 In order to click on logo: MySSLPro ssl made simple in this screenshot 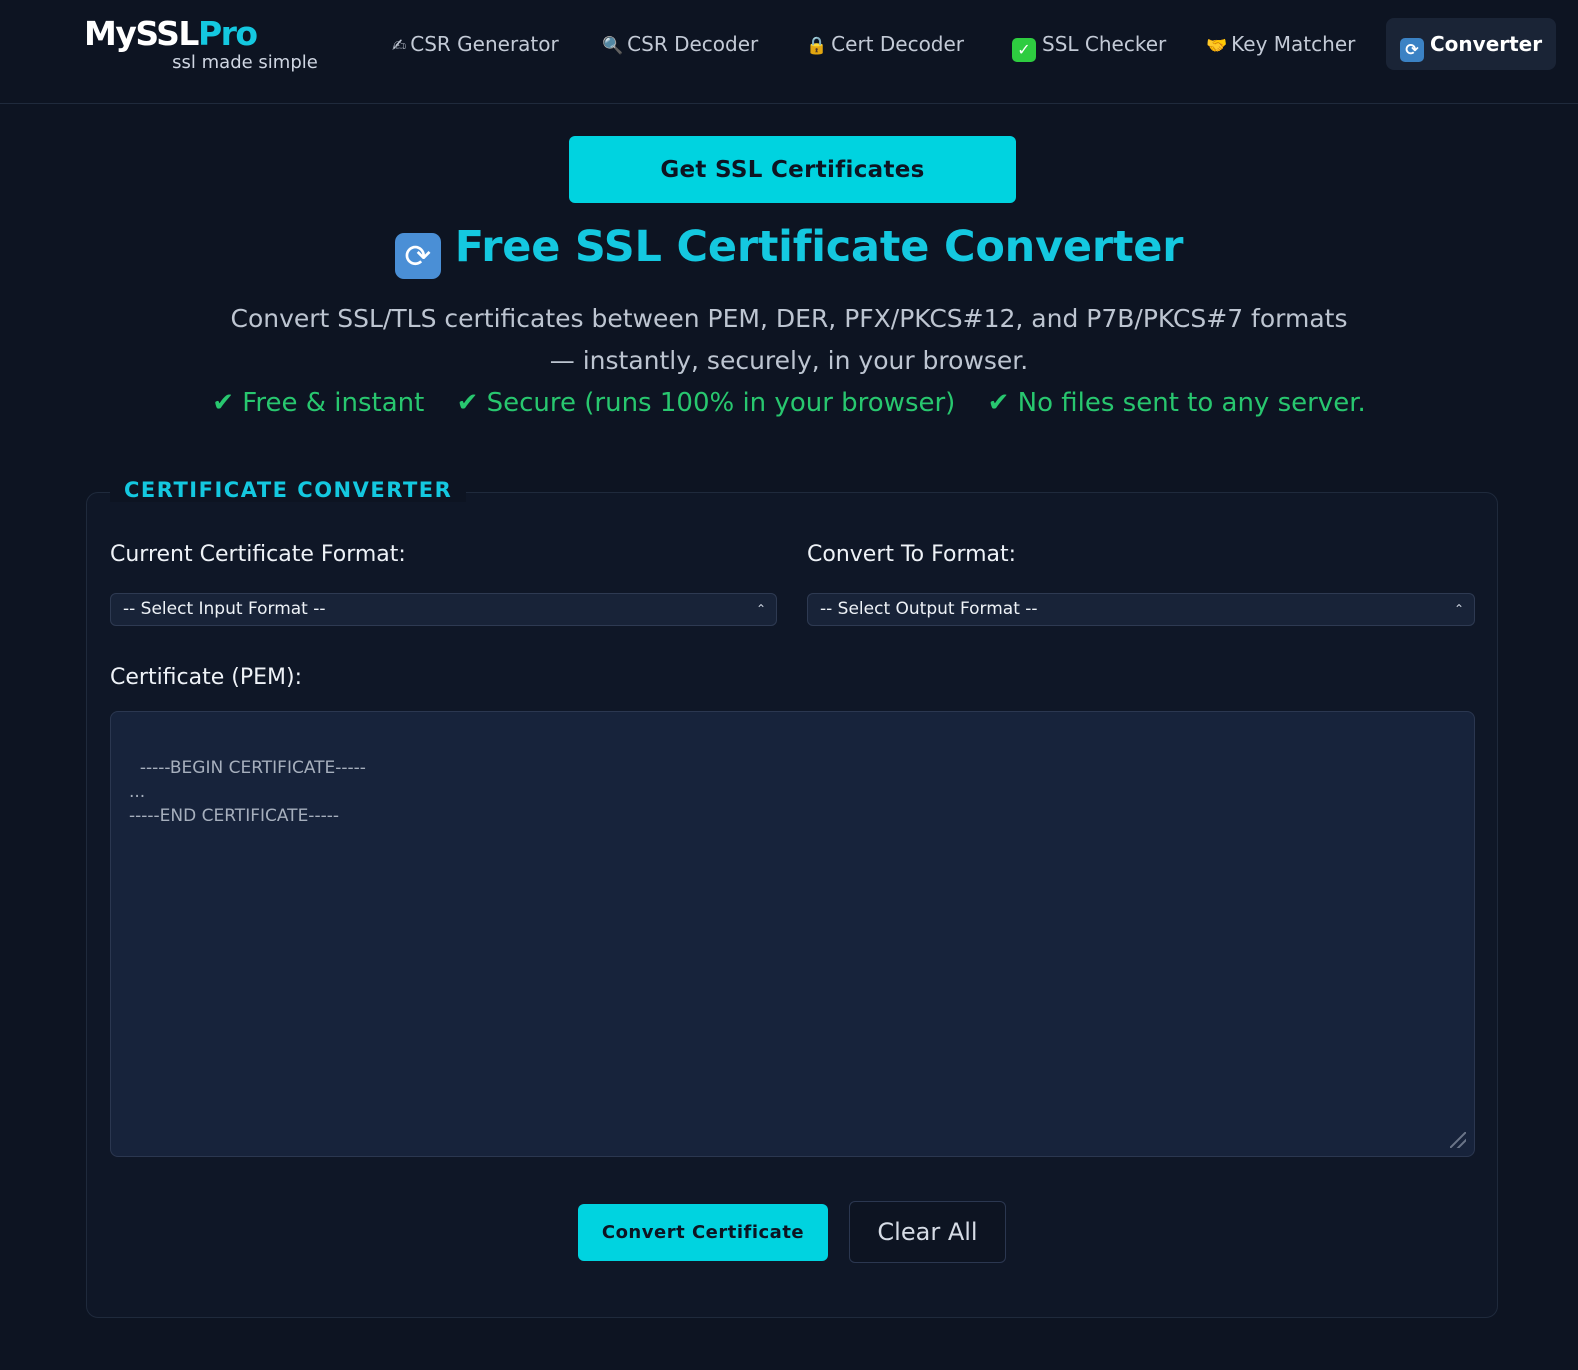, I will do `click(215, 44)`.